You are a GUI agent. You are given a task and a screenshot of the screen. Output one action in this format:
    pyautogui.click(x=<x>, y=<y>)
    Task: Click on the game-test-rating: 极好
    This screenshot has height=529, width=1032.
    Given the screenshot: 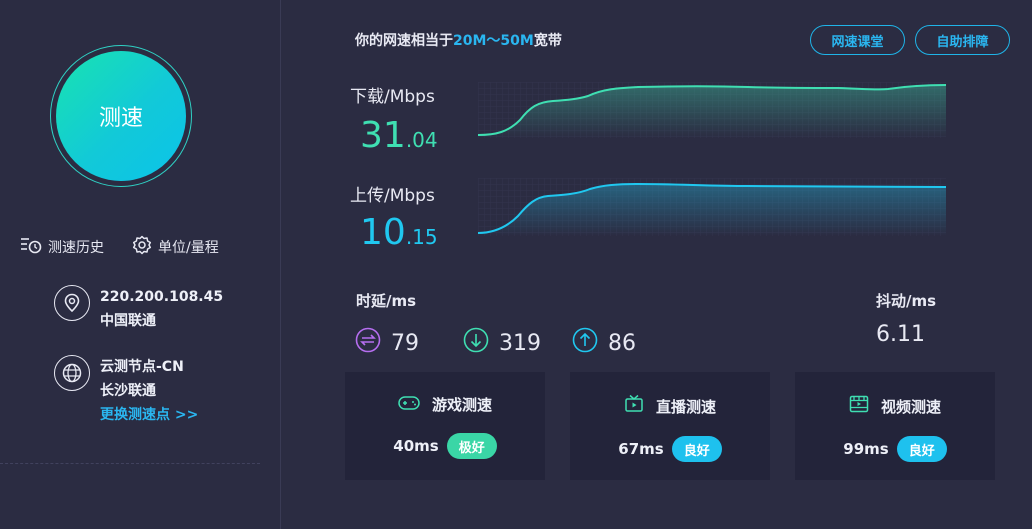 What is the action you would take?
    pyautogui.click(x=471, y=446)
    